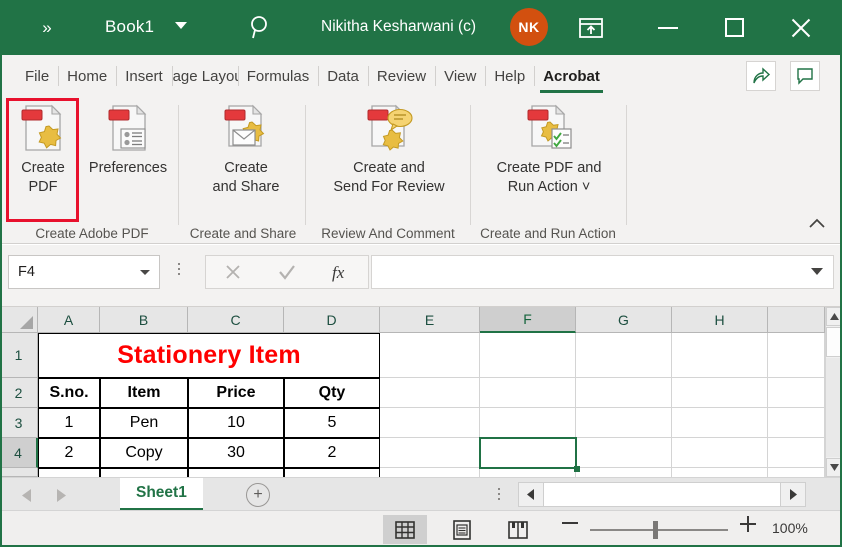 Image resolution: width=842 pixels, height=547 pixels. I want to click on horizontal-scroll-thumb, so click(662, 494).